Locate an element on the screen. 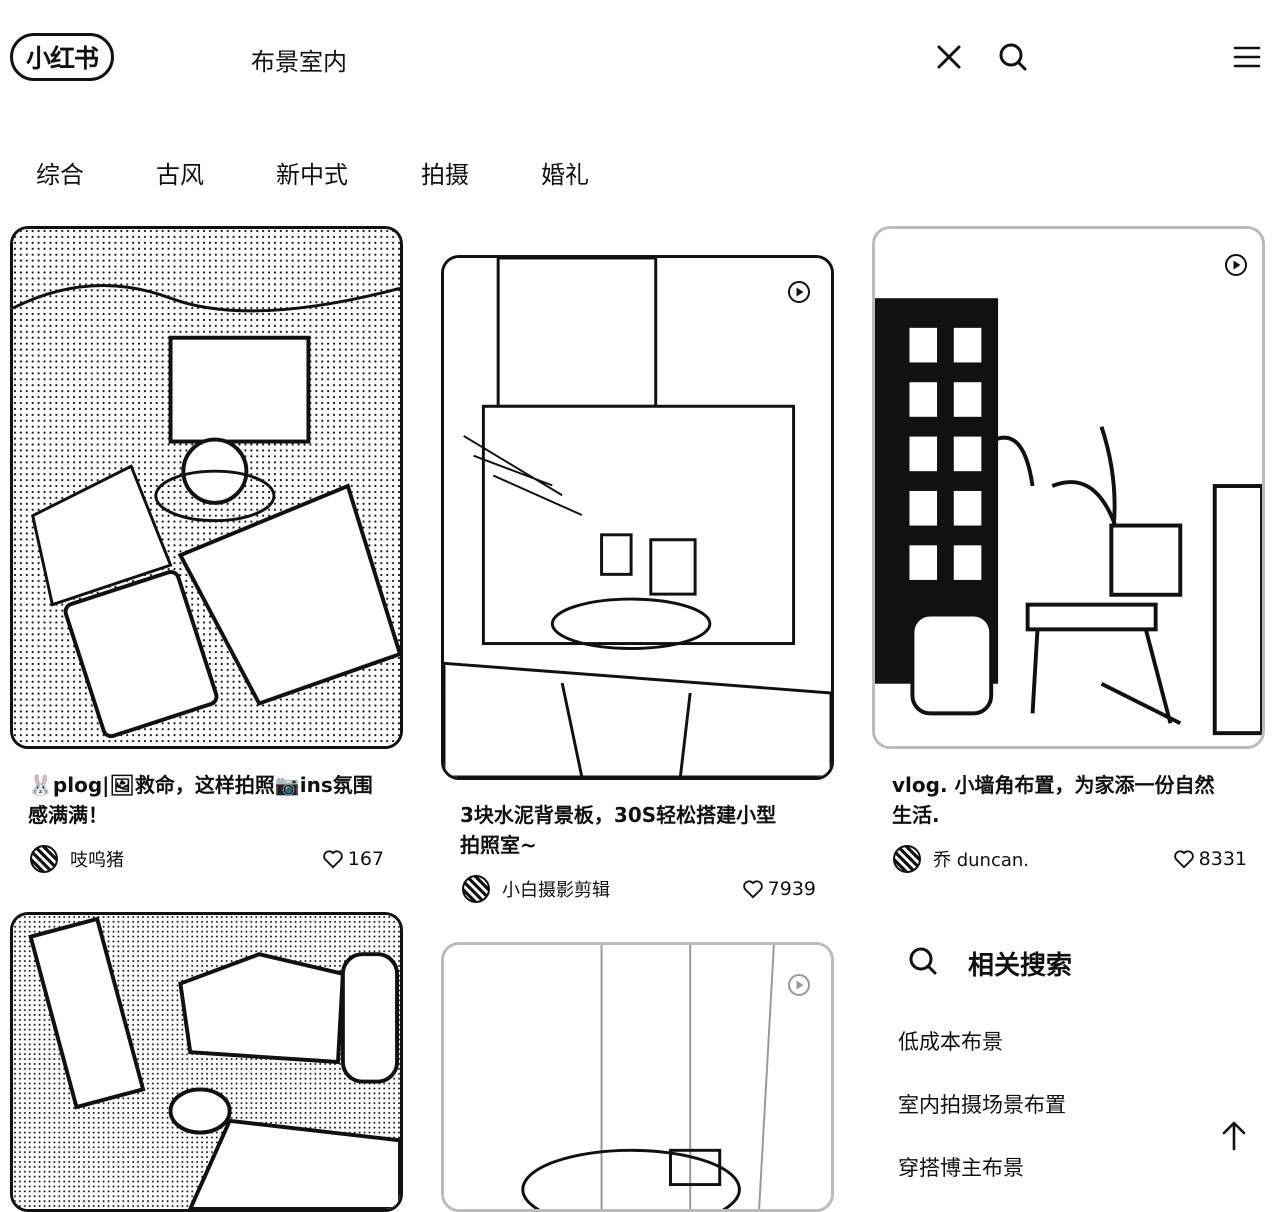  like-button: 8331 is located at coordinates (1210, 859).